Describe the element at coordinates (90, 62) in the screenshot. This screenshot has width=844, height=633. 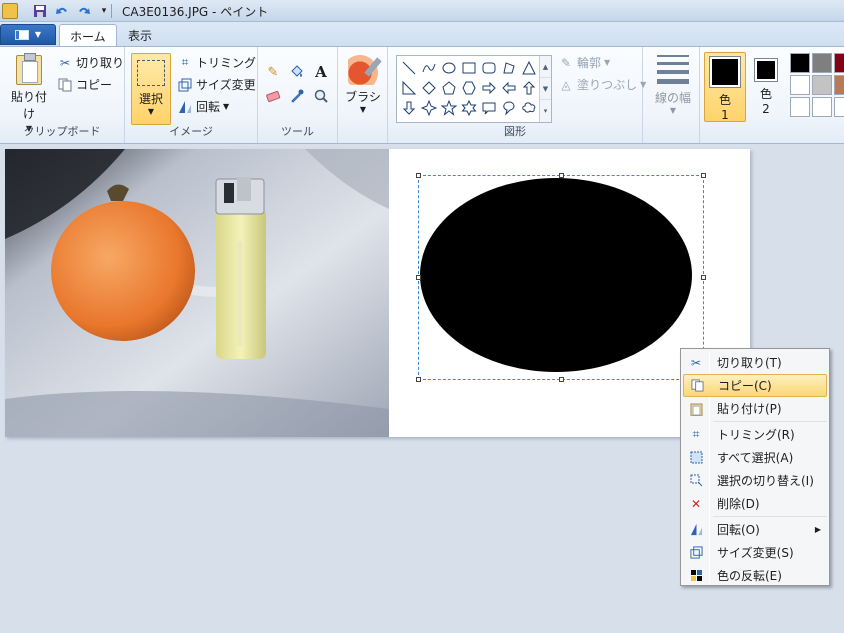
I see `cut-button: ✂ 切り取り` at that location.